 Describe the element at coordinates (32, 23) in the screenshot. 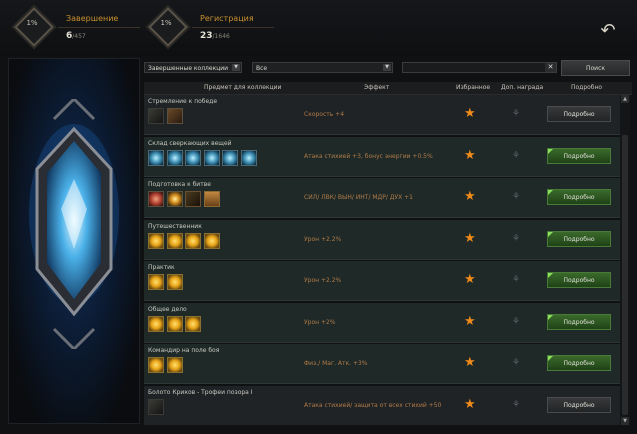

I see `completion-percent: 1%` at that location.